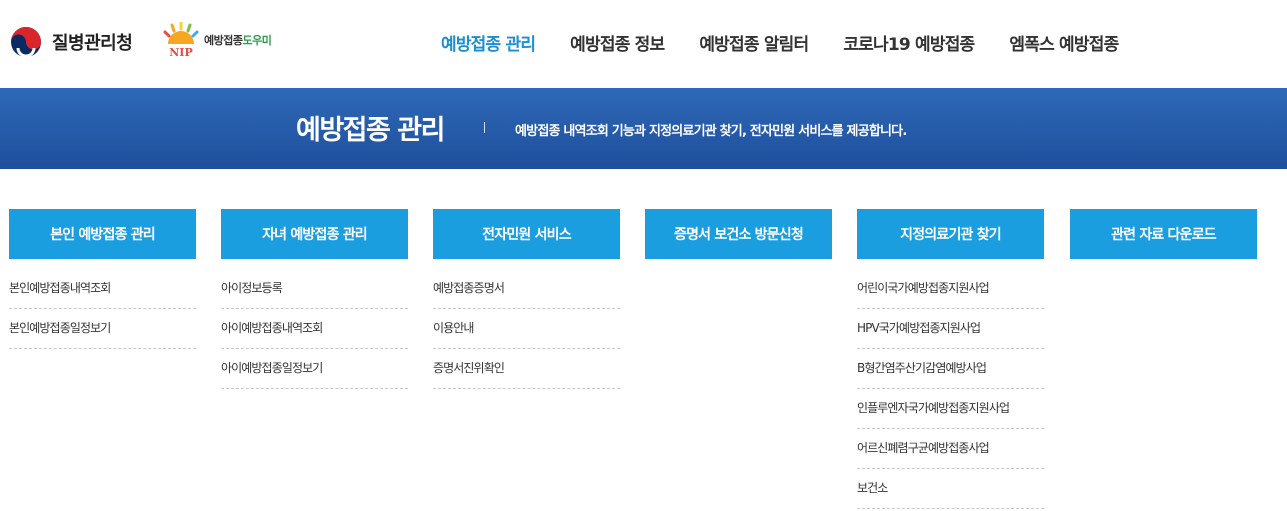 Image resolution: width=1287 pixels, height=511 pixels. Describe the element at coordinates (488, 42) in the screenshot. I see `nav-vaccination-management: 예방접종 관리` at that location.